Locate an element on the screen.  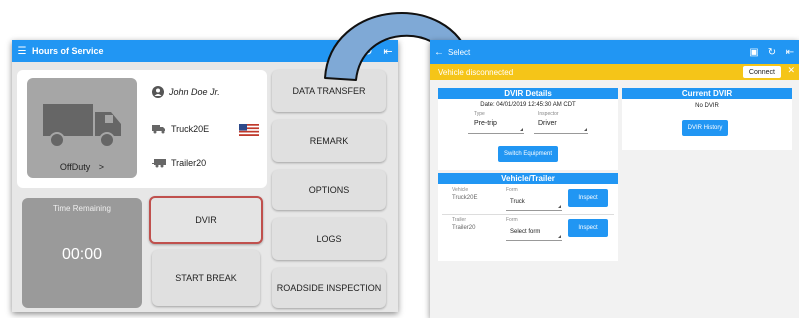
truck-small-icon is located at coordinates (158, 129).